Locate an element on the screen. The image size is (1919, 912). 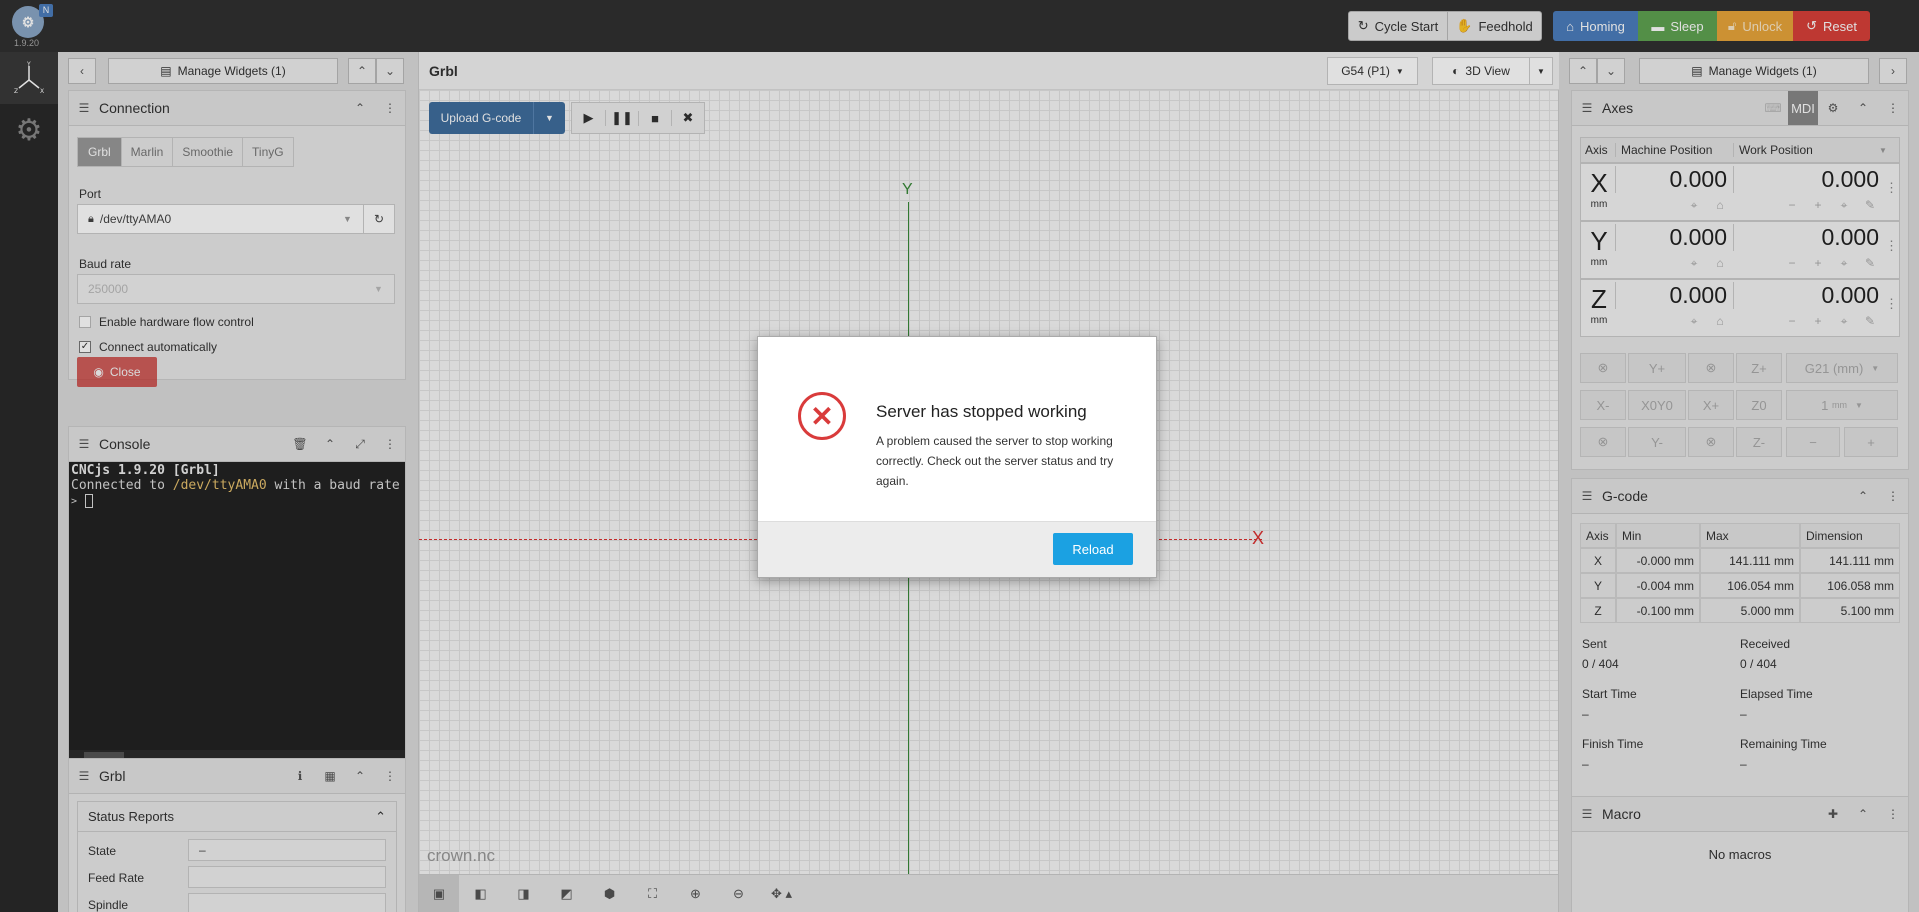
modal-title: Server has stopped working is located at coordinates (981, 411).